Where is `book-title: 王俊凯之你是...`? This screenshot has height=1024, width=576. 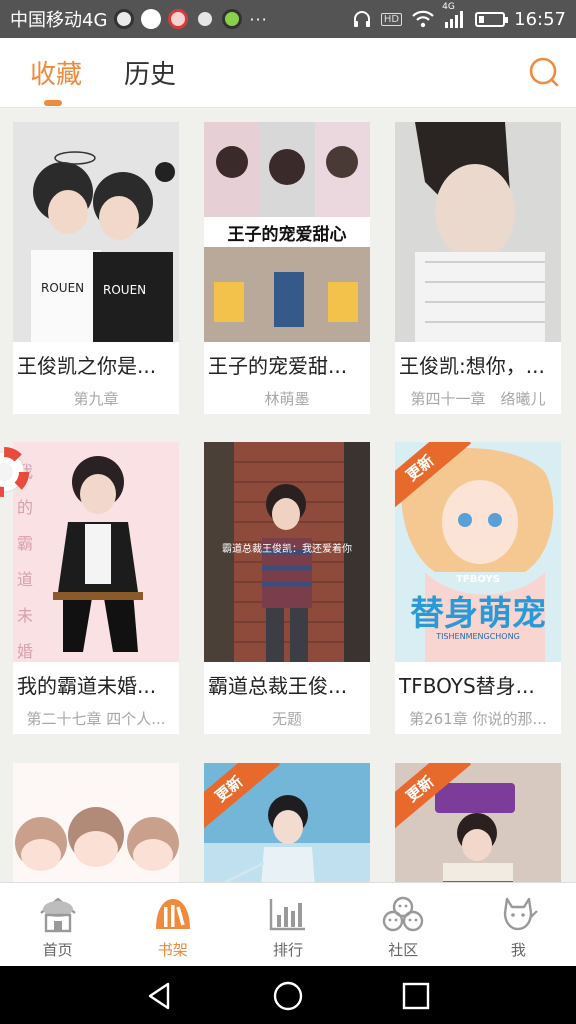
book-title: 王俊凯之你是... is located at coordinates (87, 366).